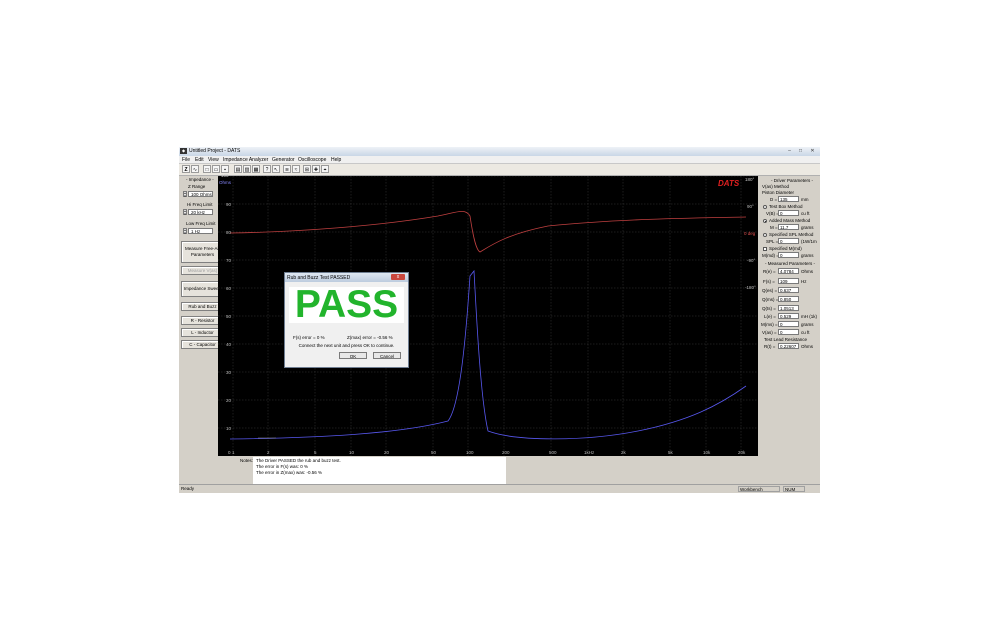  What do you see at coordinates (229, 316) in the screenshot?
I see `y-tick-50: 50` at bounding box center [229, 316].